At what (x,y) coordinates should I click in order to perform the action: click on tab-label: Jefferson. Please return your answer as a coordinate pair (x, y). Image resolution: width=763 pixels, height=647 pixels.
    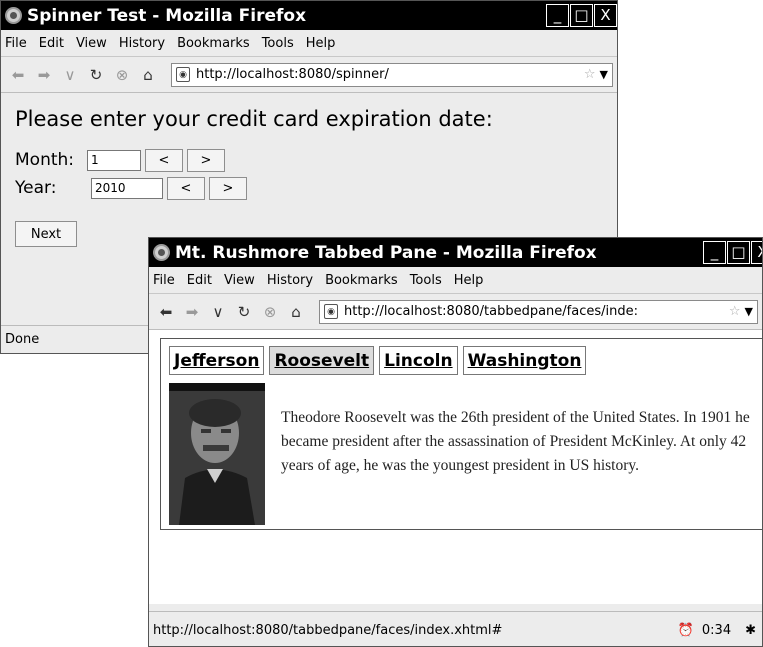
    Looking at the image, I should click on (217, 360).